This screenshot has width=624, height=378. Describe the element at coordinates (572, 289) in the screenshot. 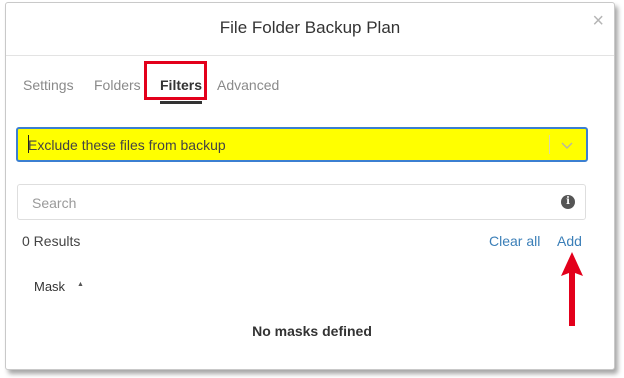

I see `red-arrow-annotation` at that location.